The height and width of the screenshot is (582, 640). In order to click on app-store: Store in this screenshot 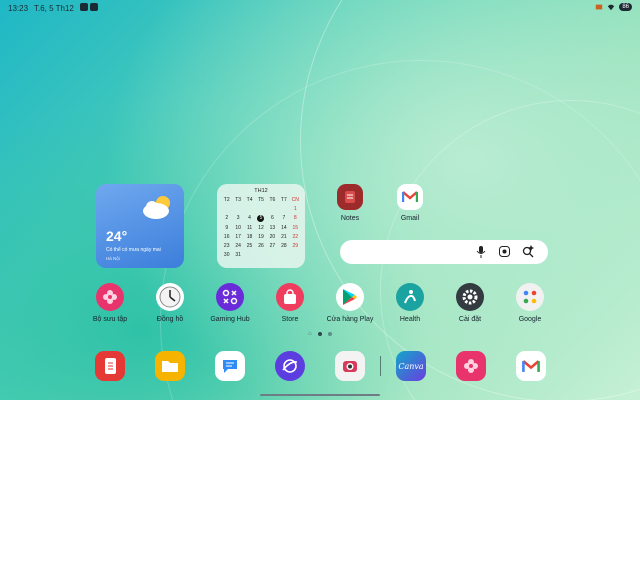, I will do `click(290, 303)`.